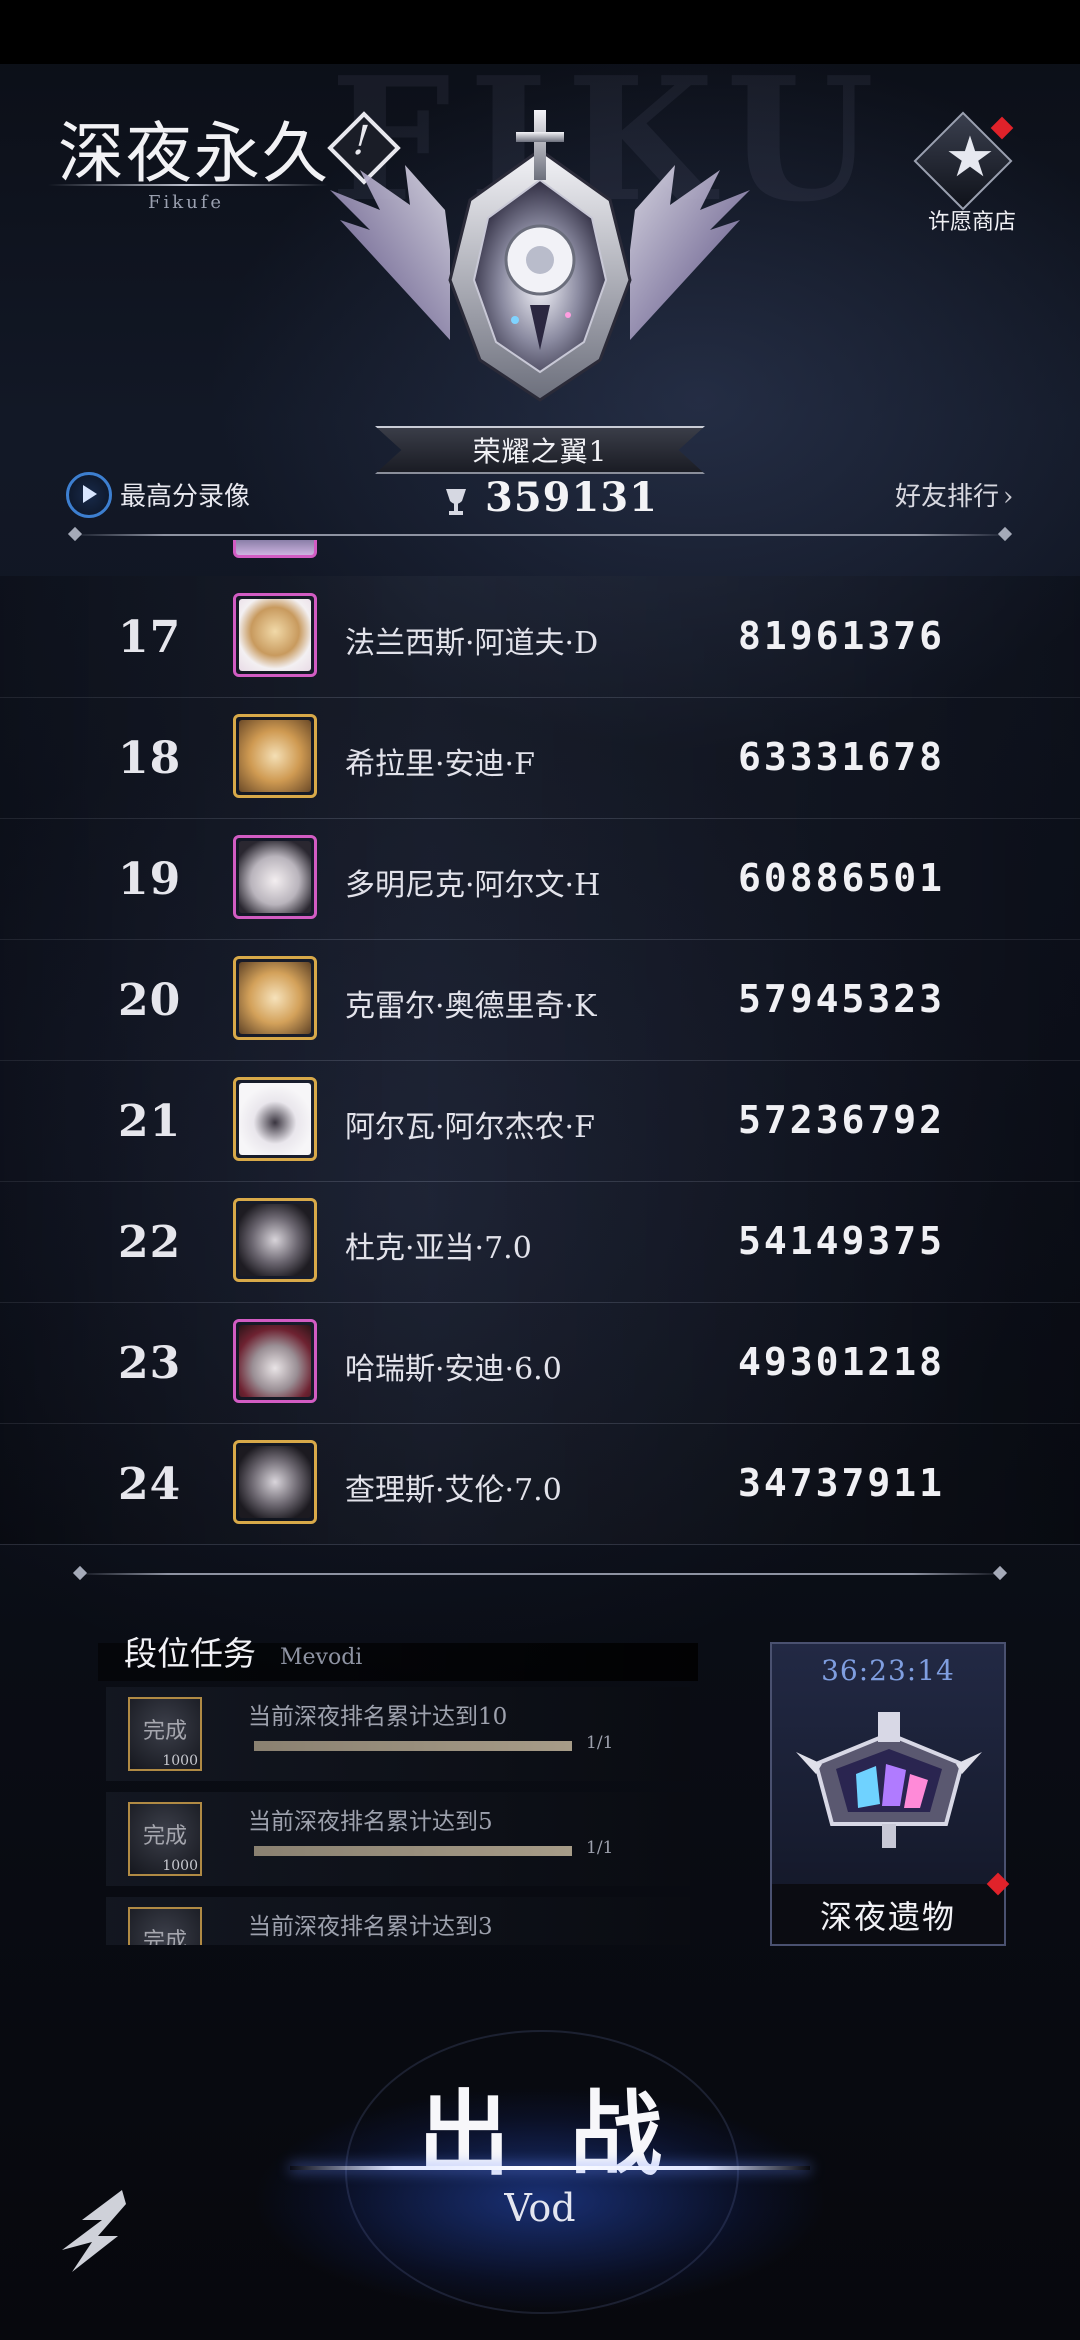 The height and width of the screenshot is (2340, 1080). What do you see at coordinates (540, 1573) in the screenshot?
I see `list-bottom-divider` at bounding box center [540, 1573].